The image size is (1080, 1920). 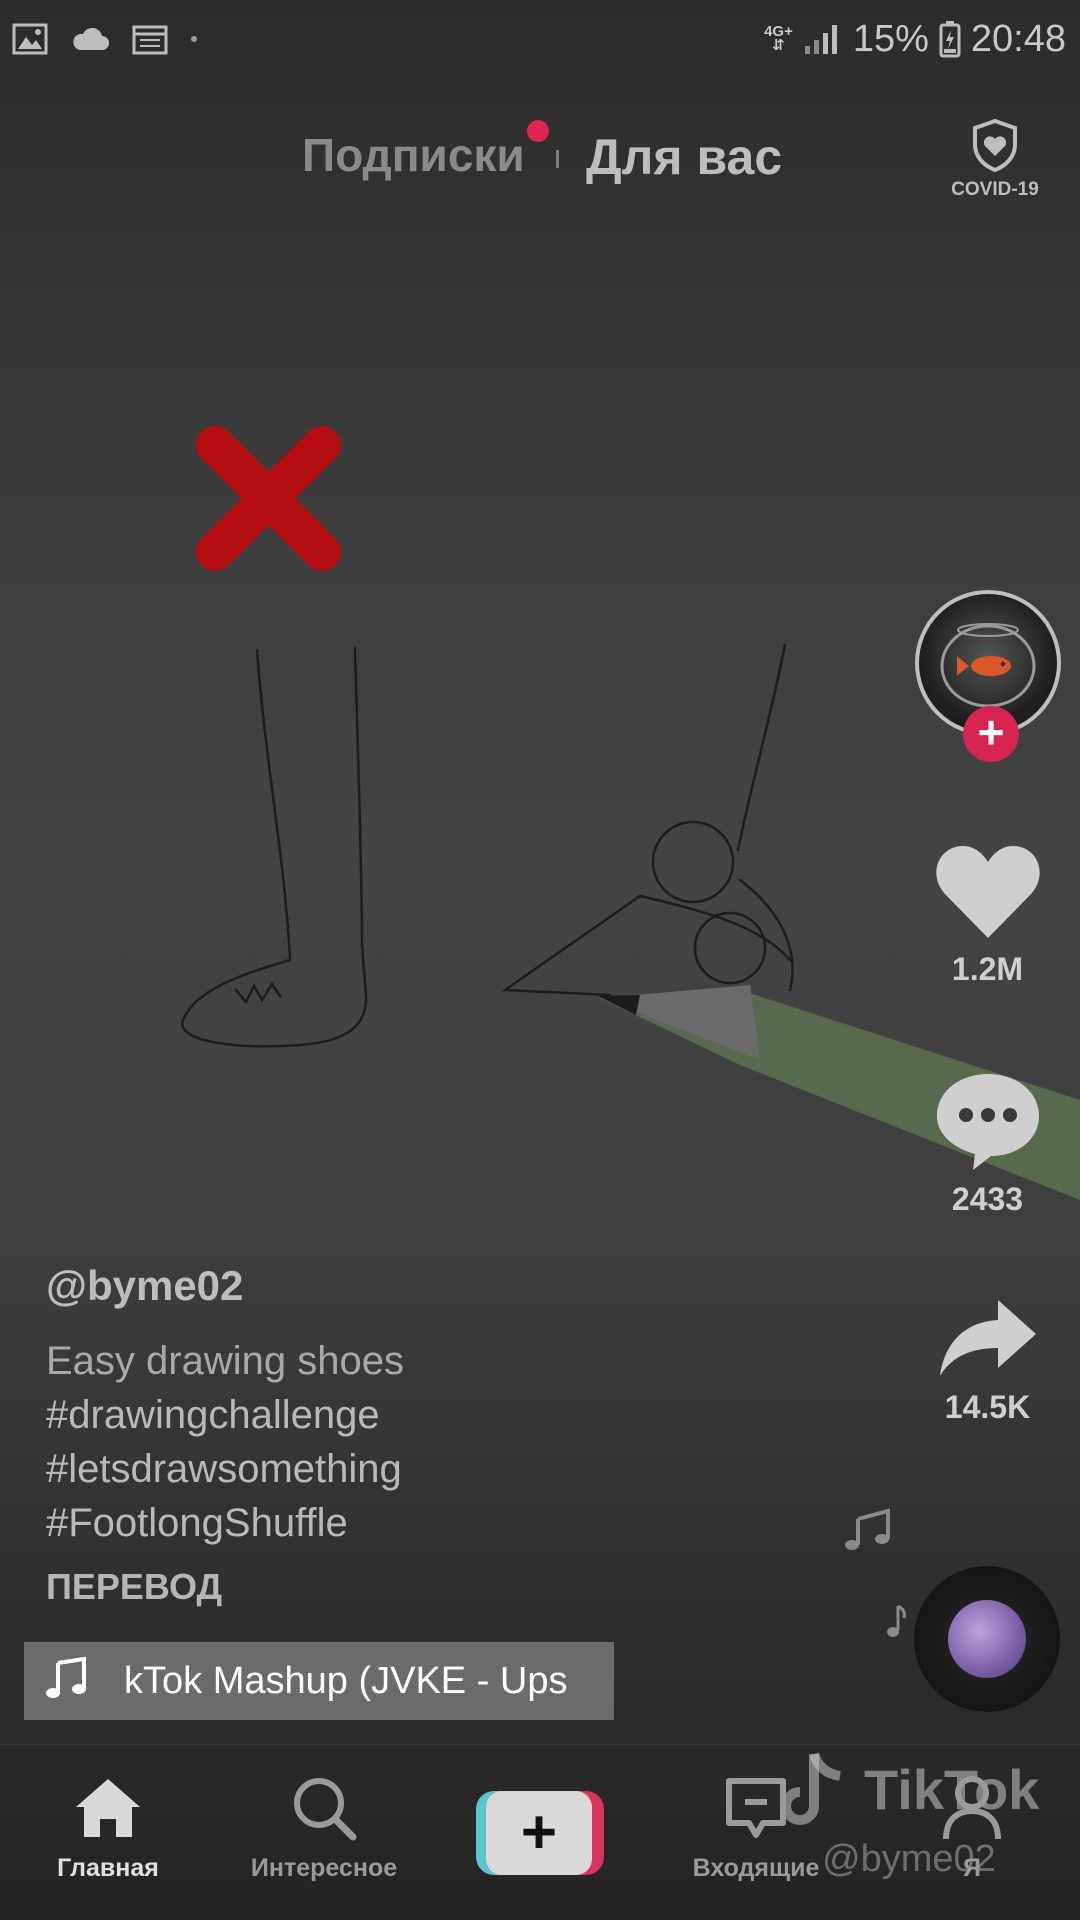 What do you see at coordinates (406, 1286) in the screenshot?
I see `creator-username: @byme02` at bounding box center [406, 1286].